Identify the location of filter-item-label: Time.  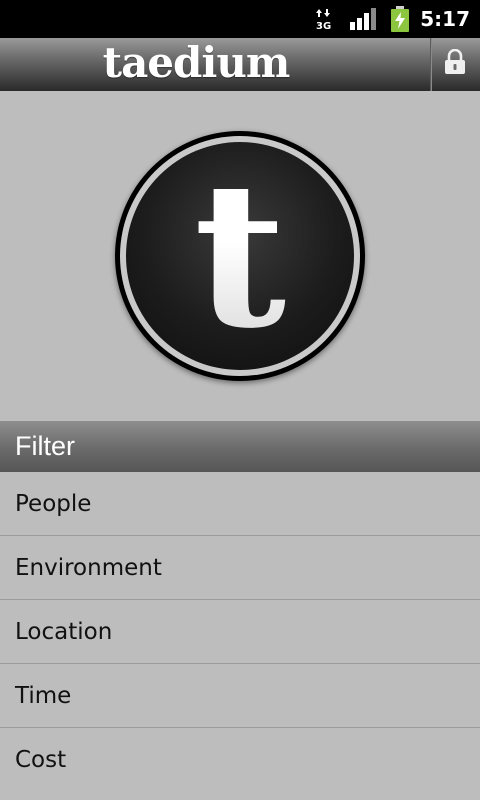
(43, 696).